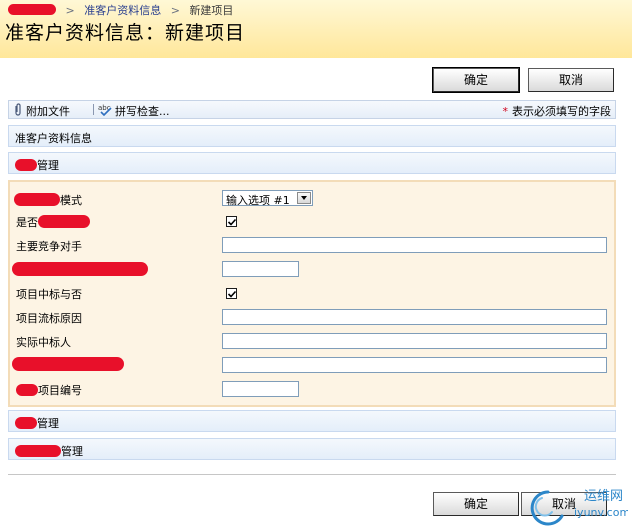 This screenshot has width=632, height=531. I want to click on section-mgmt-1: 管理, so click(312, 163).